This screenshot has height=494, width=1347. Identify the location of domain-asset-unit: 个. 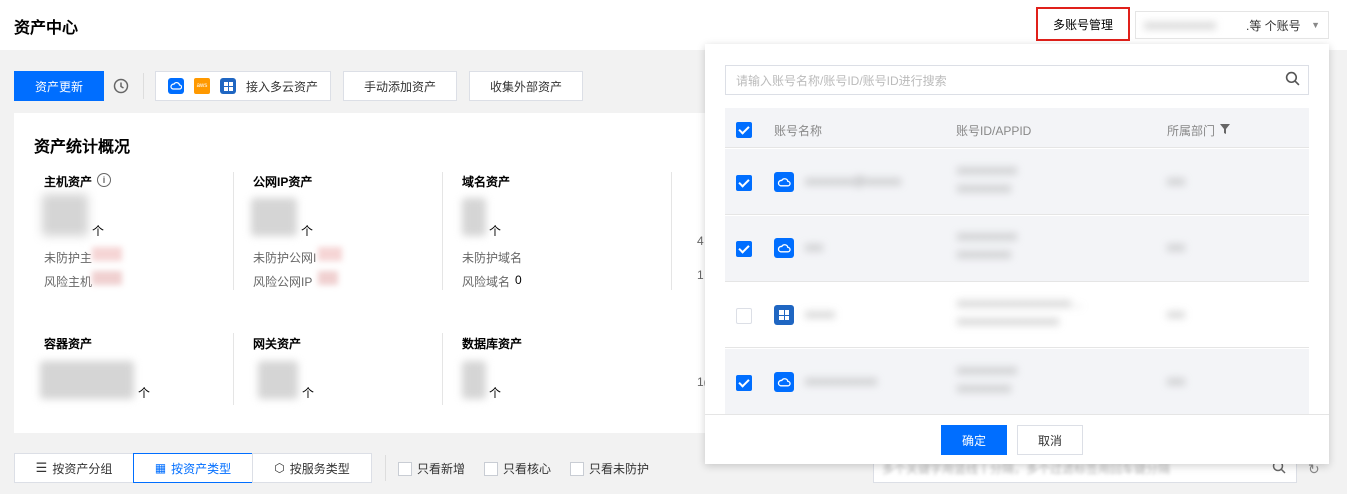
(495, 231).